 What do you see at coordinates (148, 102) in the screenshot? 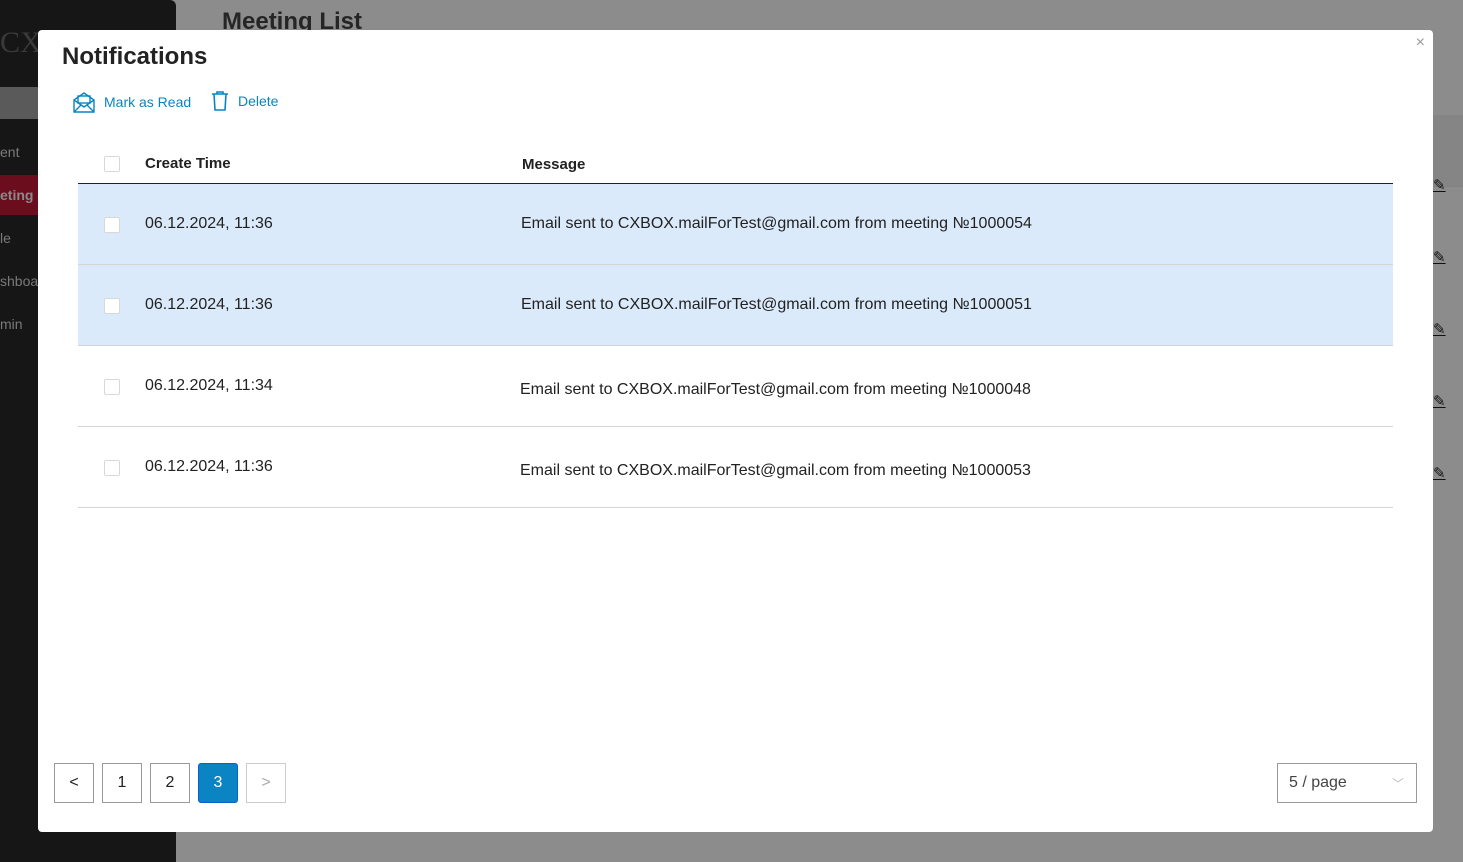
I see `mark-as-read-label: Mark as Read` at bounding box center [148, 102].